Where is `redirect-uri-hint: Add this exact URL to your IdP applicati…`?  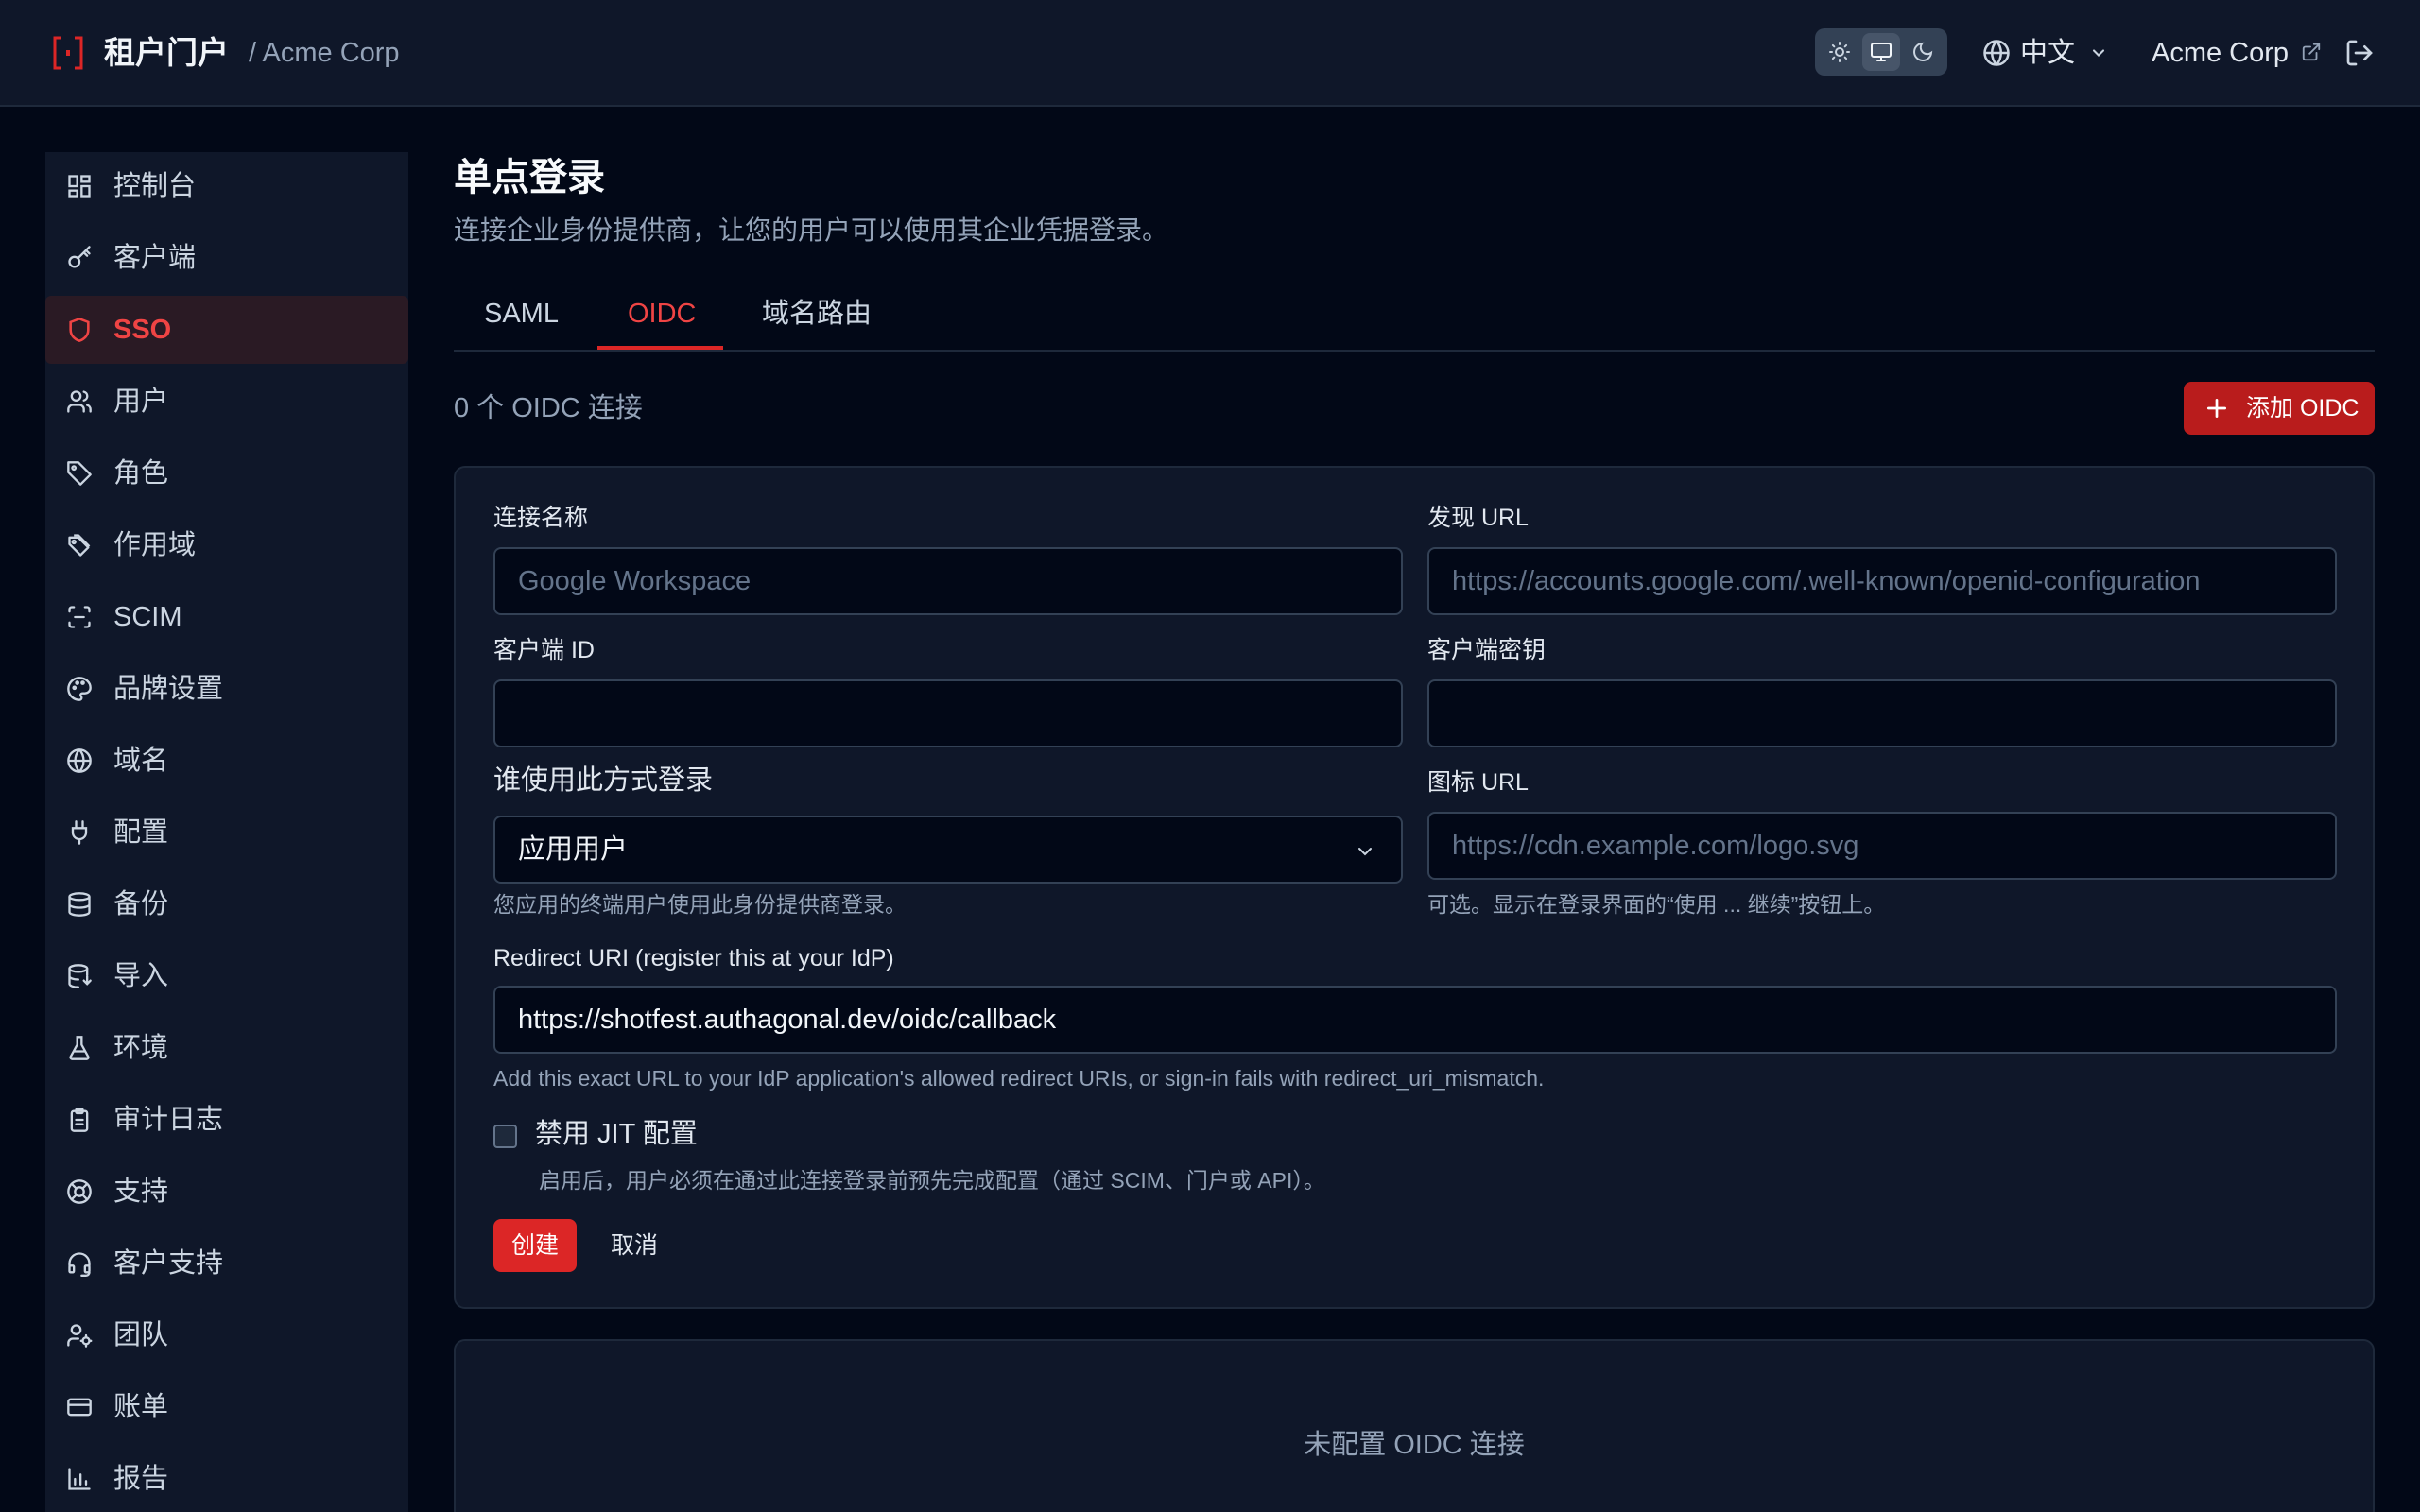 redirect-uri-hint: Add this exact URL to your IdP applicati… is located at coordinates (1019, 1078).